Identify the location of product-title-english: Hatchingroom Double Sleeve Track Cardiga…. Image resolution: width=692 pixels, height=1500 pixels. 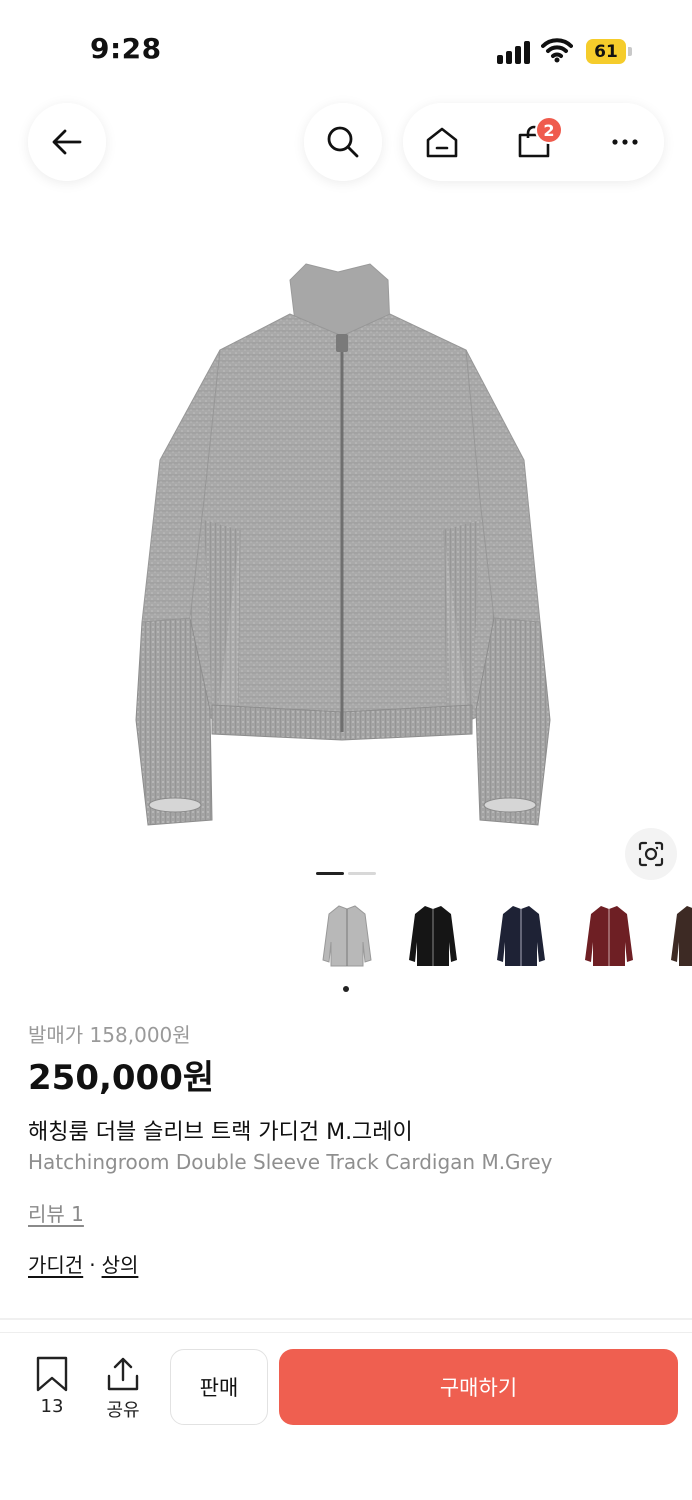
(290, 1162).